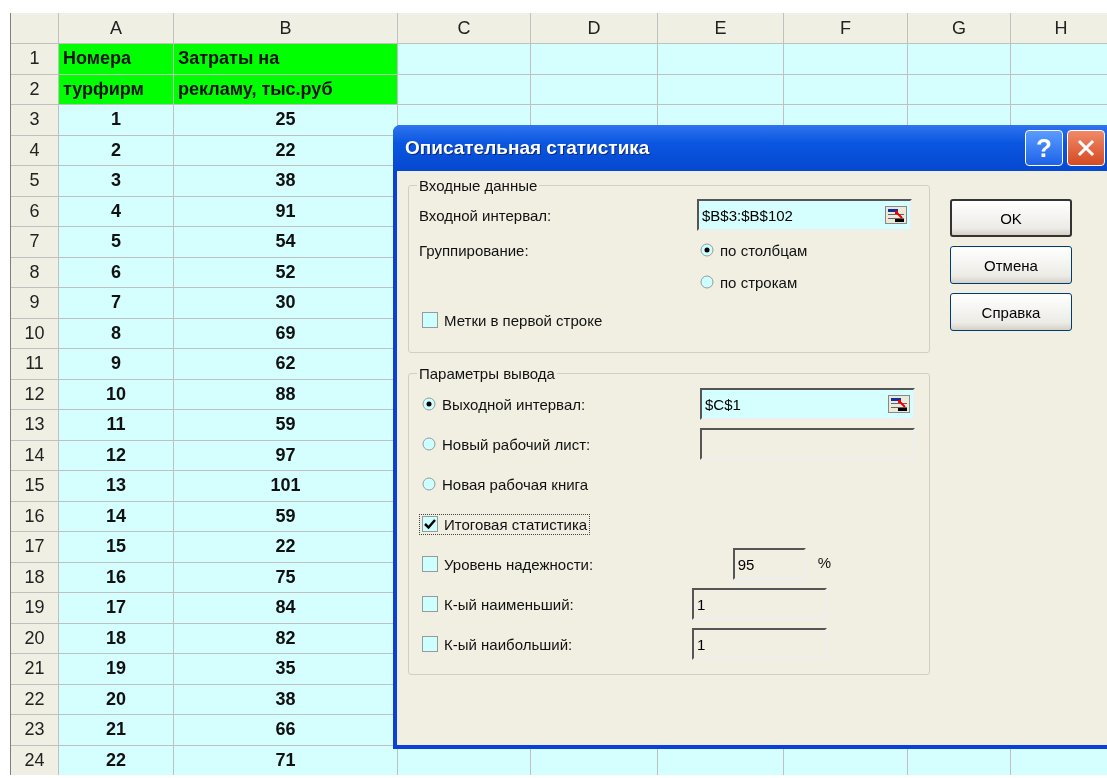 The image size is (1107, 778). What do you see at coordinates (749, 282) in the screenshot?
I see `radio-button: по строкам` at bounding box center [749, 282].